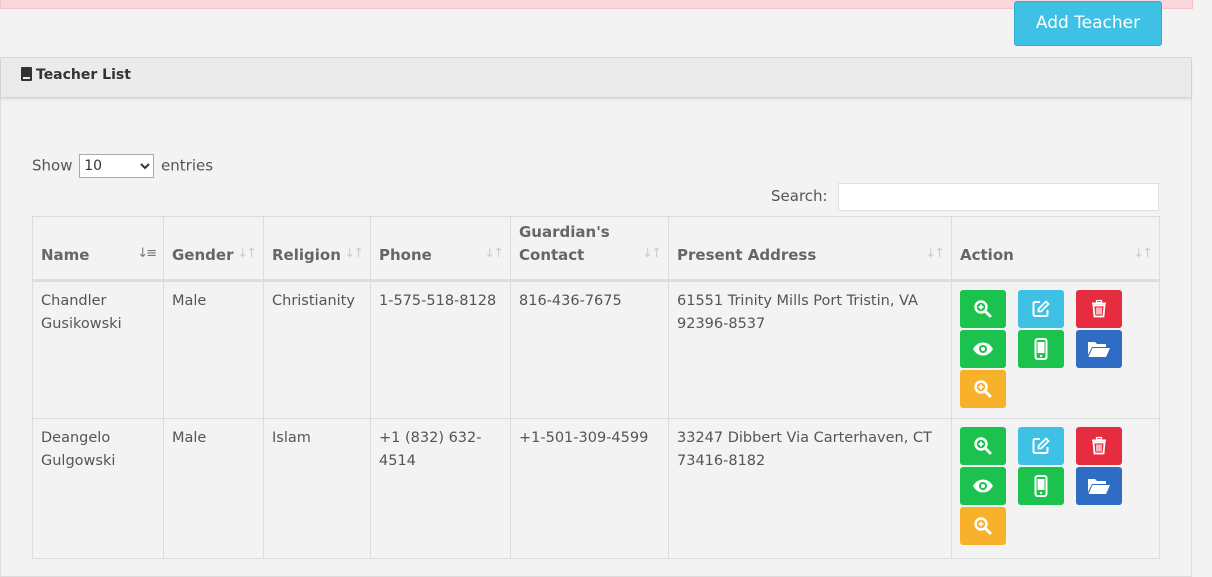 The width and height of the screenshot is (1212, 577). What do you see at coordinates (440, 249) in the screenshot?
I see `column-header-phone: Phone ↓↑` at bounding box center [440, 249].